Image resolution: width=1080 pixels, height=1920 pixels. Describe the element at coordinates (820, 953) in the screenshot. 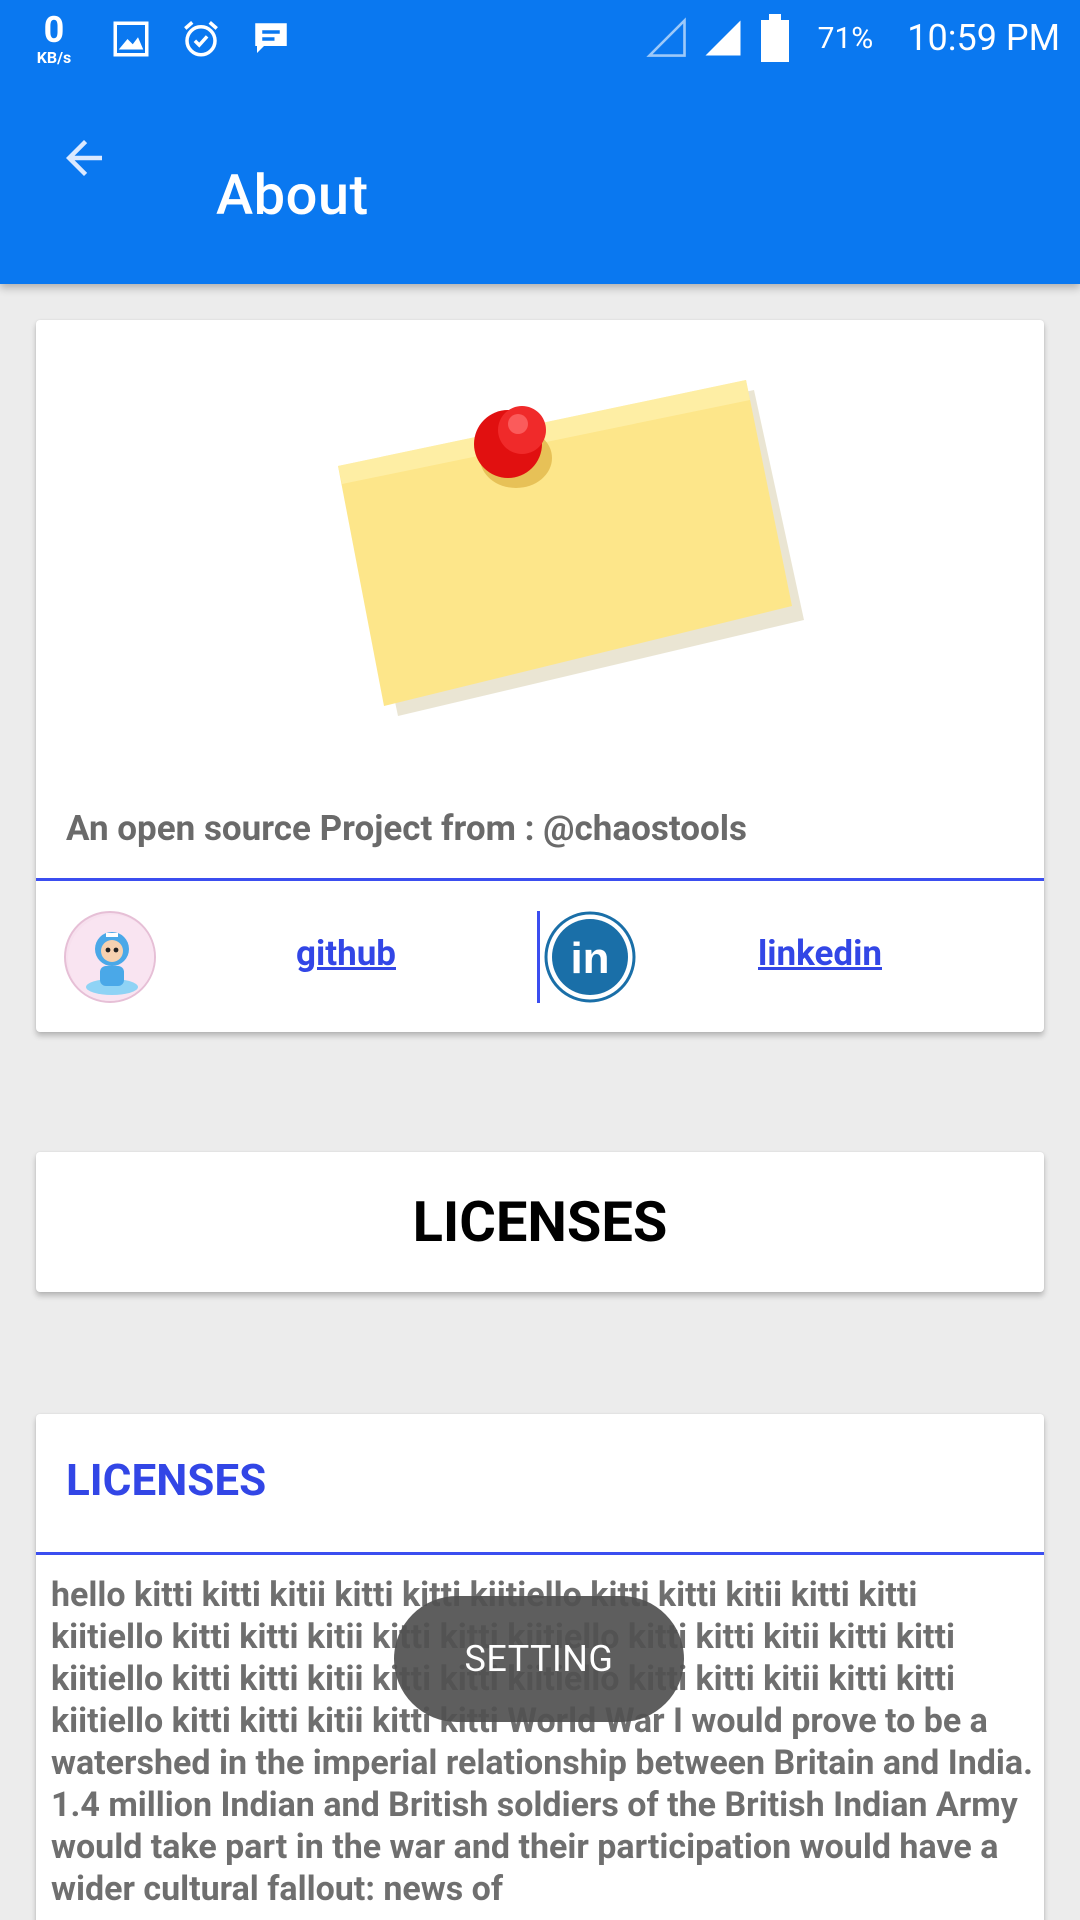

I see `linkedin-link: linkedin` at that location.